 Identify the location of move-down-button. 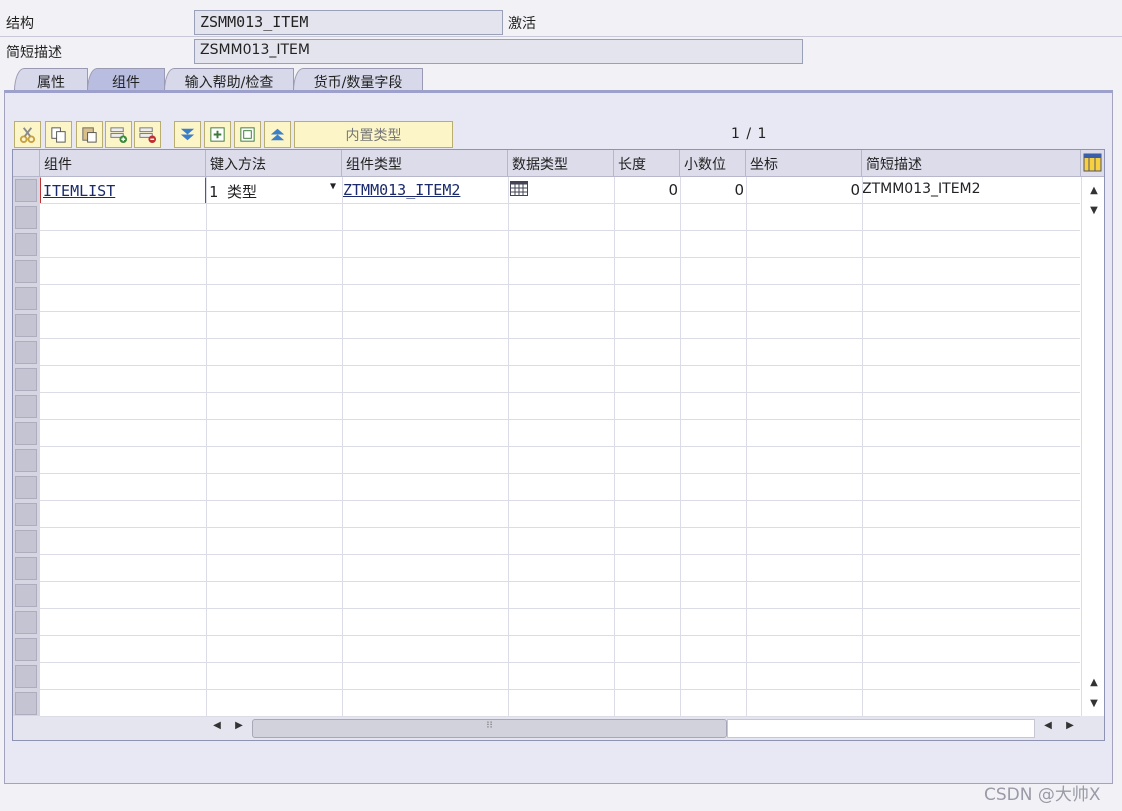
(187, 134).